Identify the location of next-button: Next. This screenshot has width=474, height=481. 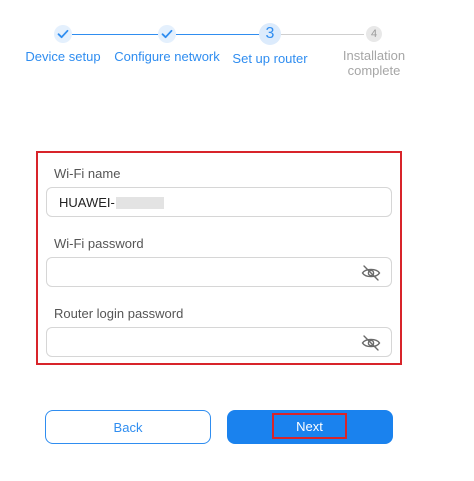
(310, 427).